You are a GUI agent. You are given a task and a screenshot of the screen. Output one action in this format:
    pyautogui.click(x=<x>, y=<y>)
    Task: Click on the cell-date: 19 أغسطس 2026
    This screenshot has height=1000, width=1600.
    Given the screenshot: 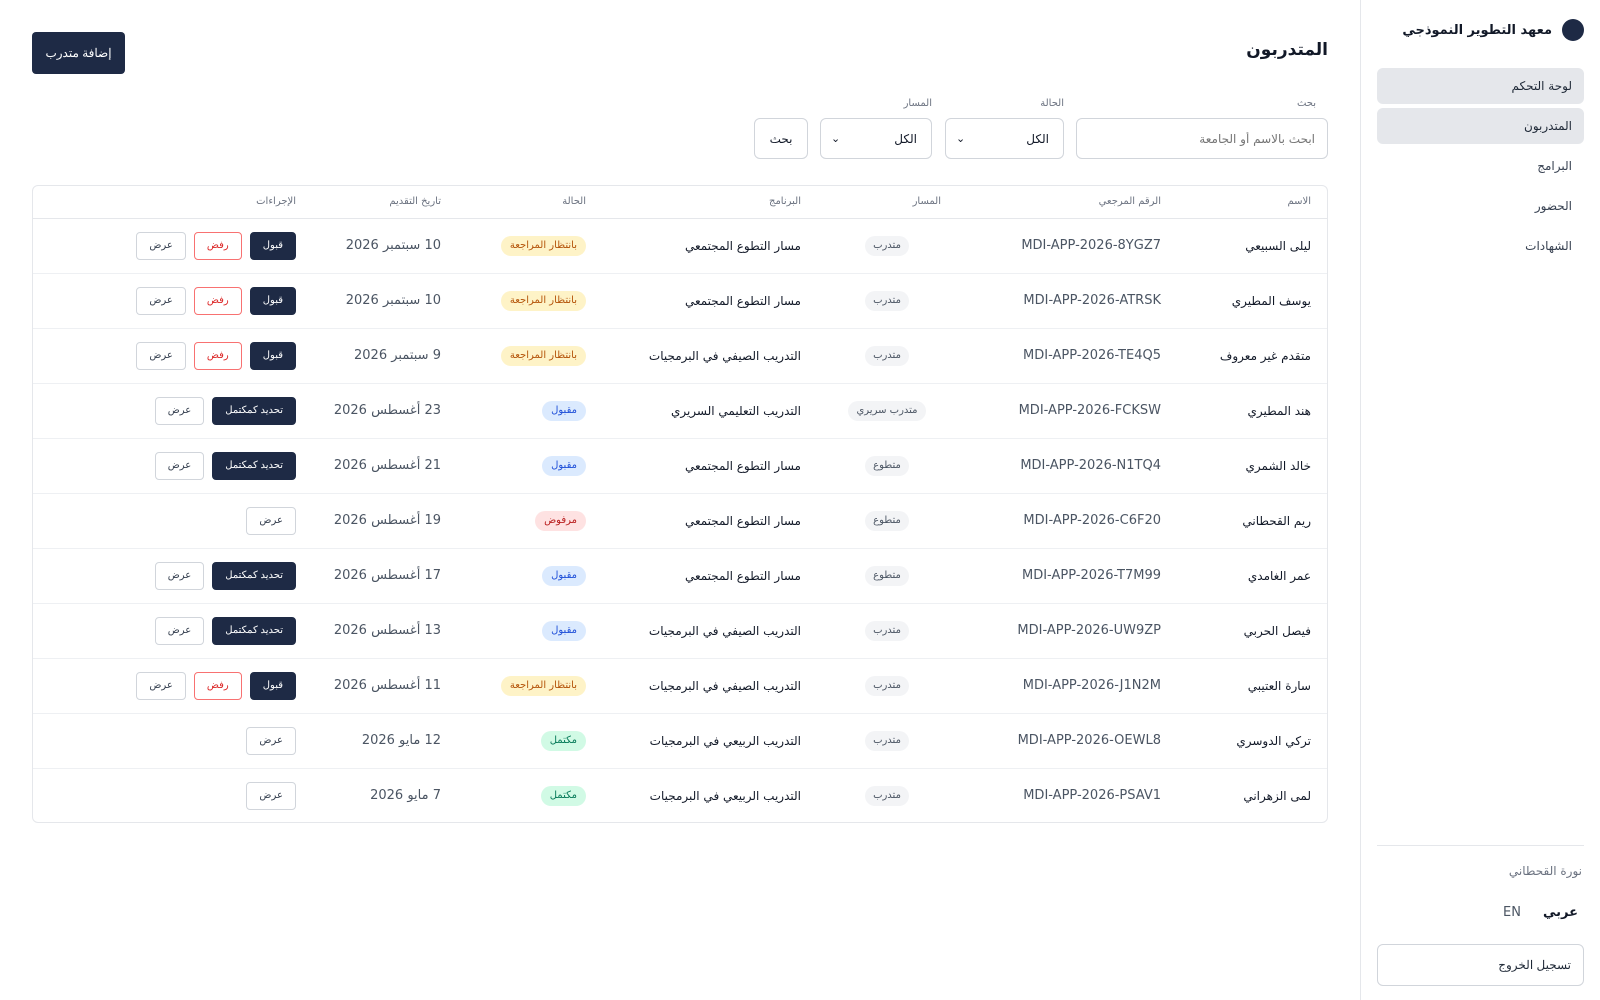 What is the action you would take?
    pyautogui.click(x=387, y=520)
    